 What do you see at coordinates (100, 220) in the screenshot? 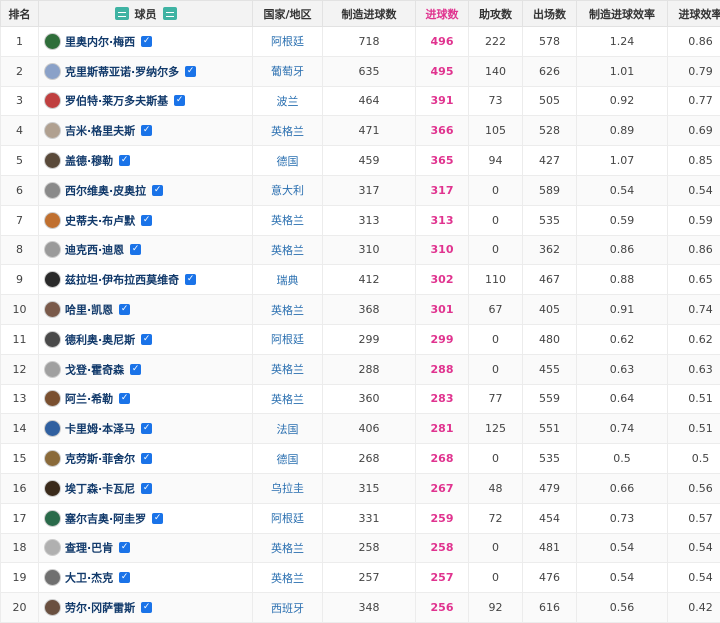
I see `player-name-link: 史蒂夫·布卢默` at bounding box center [100, 220].